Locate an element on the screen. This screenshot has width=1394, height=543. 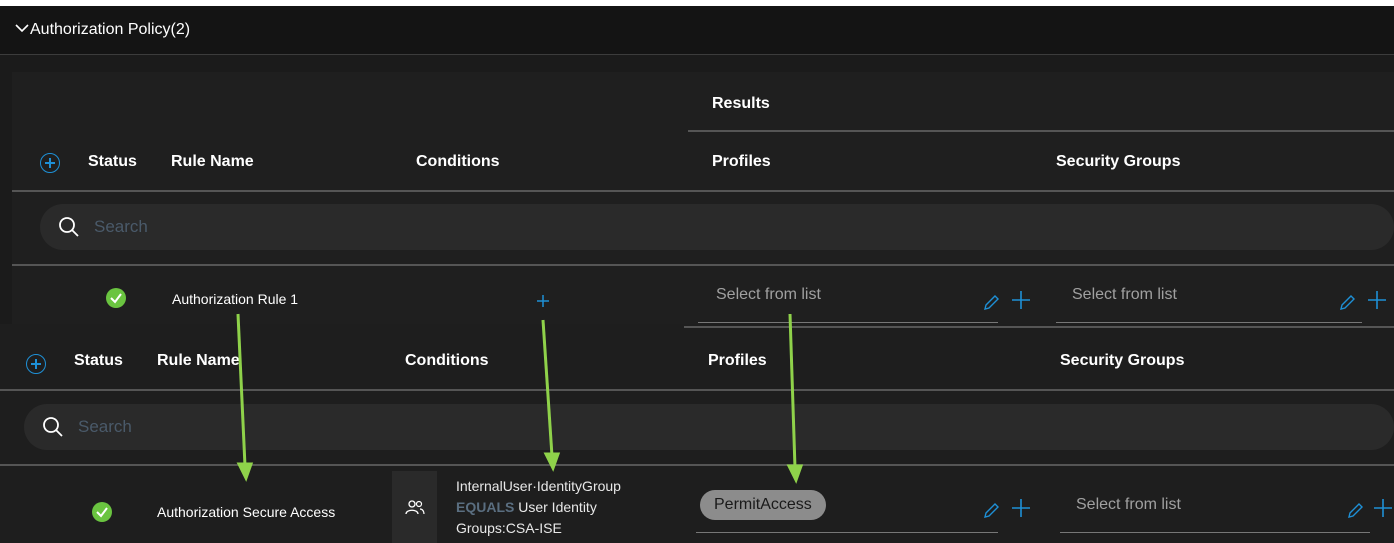
annotation-arrows is located at coordinates (520, 398).